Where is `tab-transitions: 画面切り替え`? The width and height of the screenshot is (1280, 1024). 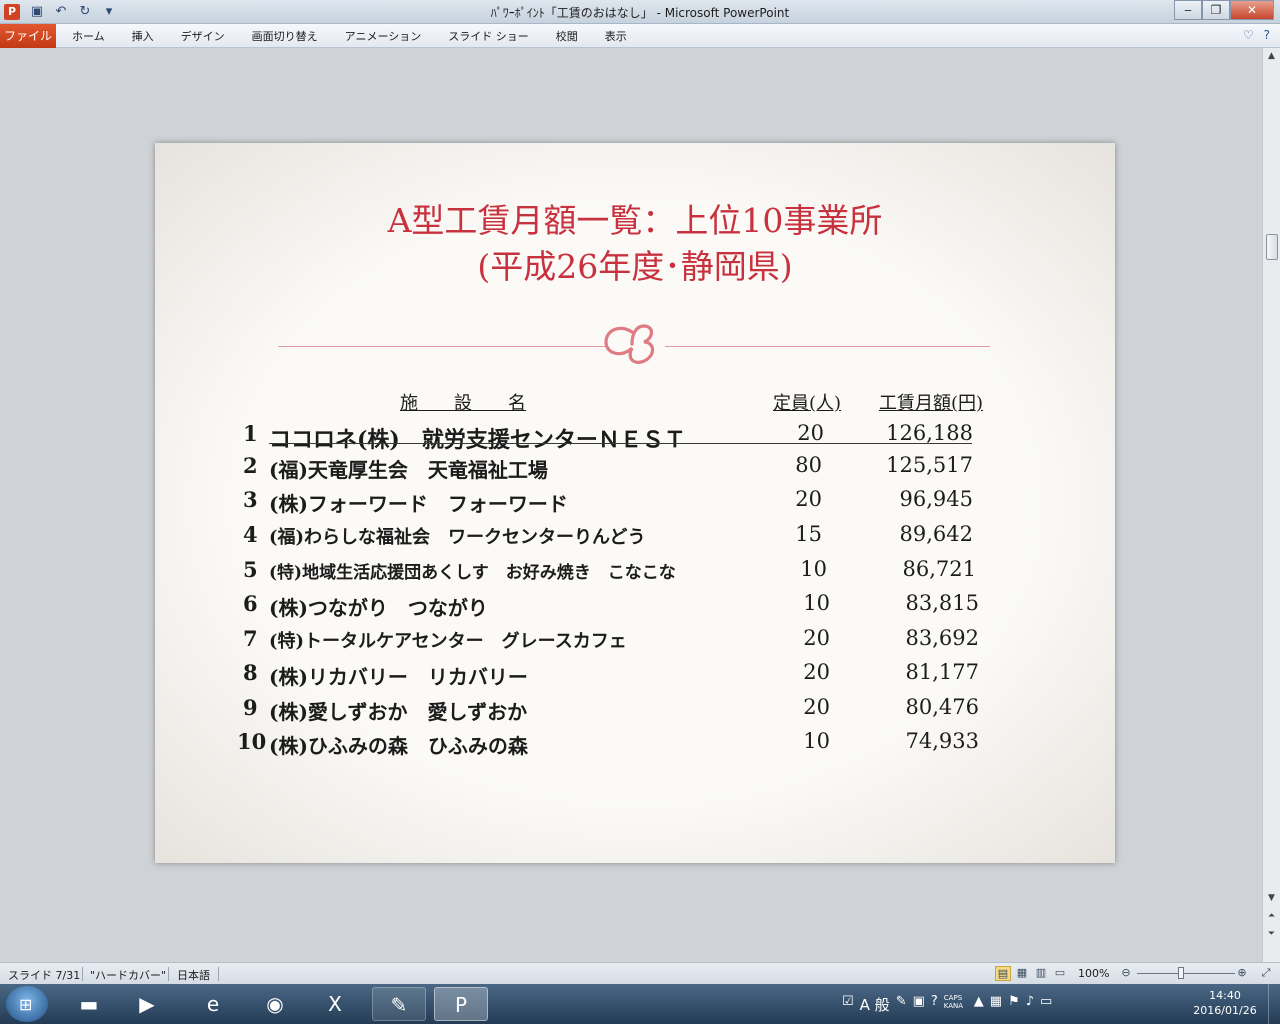
tab-transitions: 画面切り替え is located at coordinates (285, 36).